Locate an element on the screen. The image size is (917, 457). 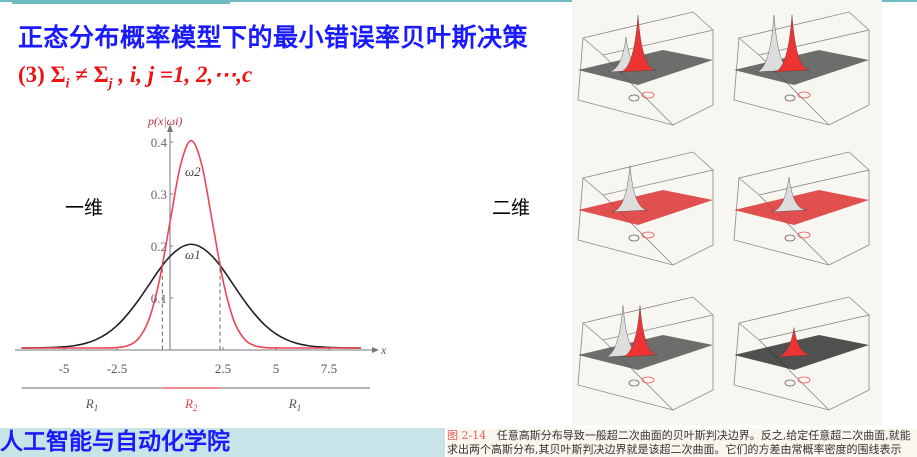
y-tick-label: 0.4 is located at coordinates (159, 142).